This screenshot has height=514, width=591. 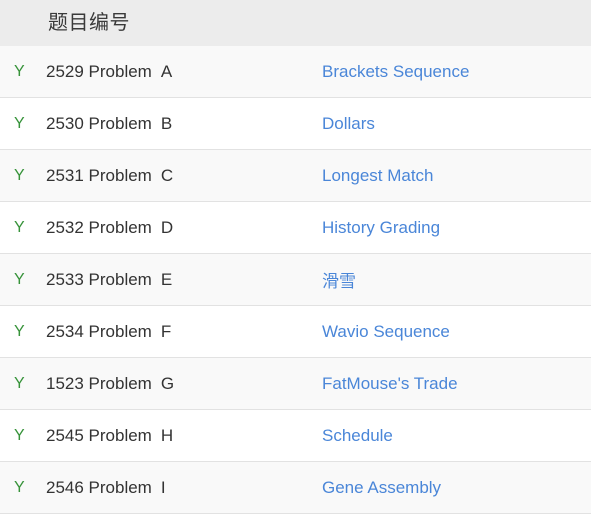 What do you see at coordinates (389, 384) in the screenshot?
I see `problem-title-link: FatMouse's Trade` at bounding box center [389, 384].